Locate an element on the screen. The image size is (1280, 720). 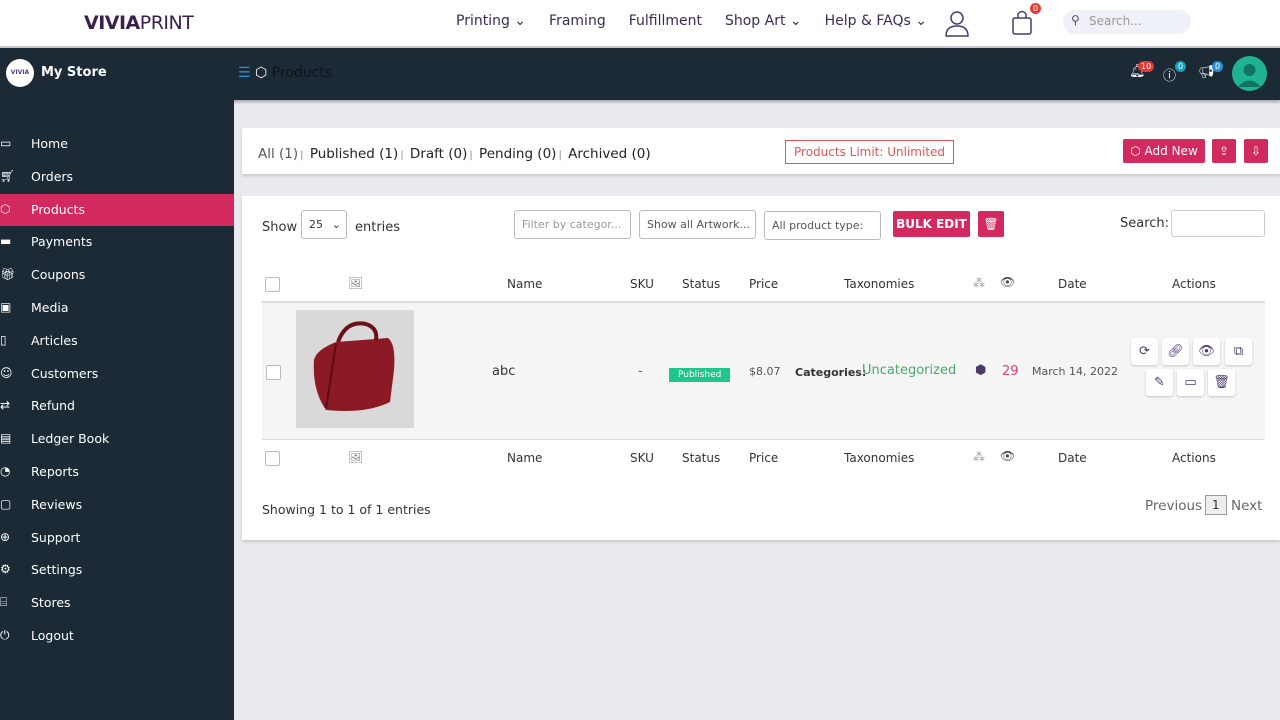
export-icon: ⇩ is located at coordinates (1256, 151).